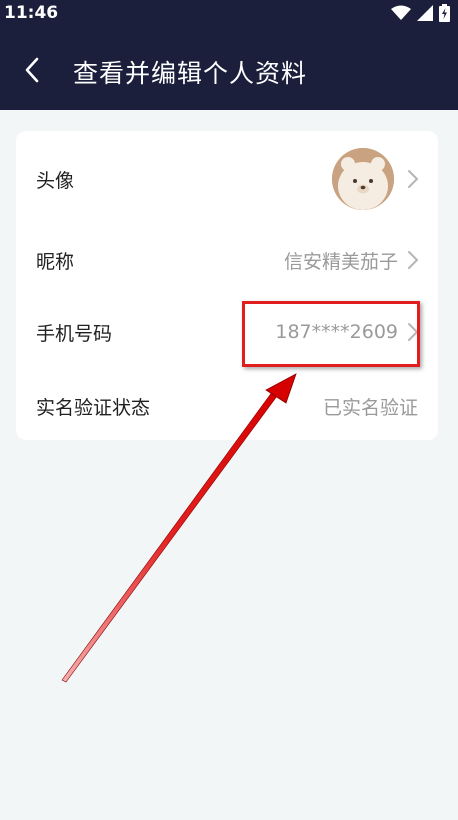  I want to click on nickname-value: 信安精美茄子, so click(340, 261).